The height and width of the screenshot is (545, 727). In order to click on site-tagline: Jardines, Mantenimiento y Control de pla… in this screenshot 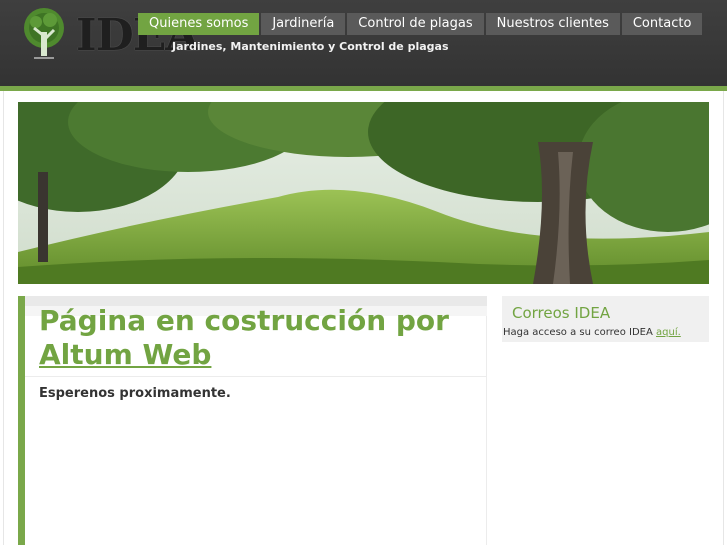, I will do `click(310, 46)`.